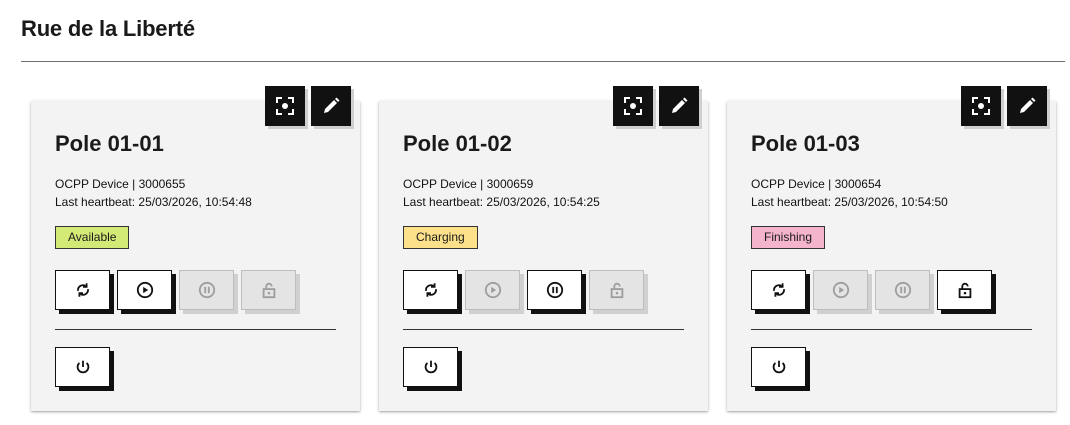 Image resolution: width=1070 pixels, height=425 pixels. I want to click on last-heartbeat: Last heartbeat: 25/03/2026, 10:54:48, so click(153, 202).